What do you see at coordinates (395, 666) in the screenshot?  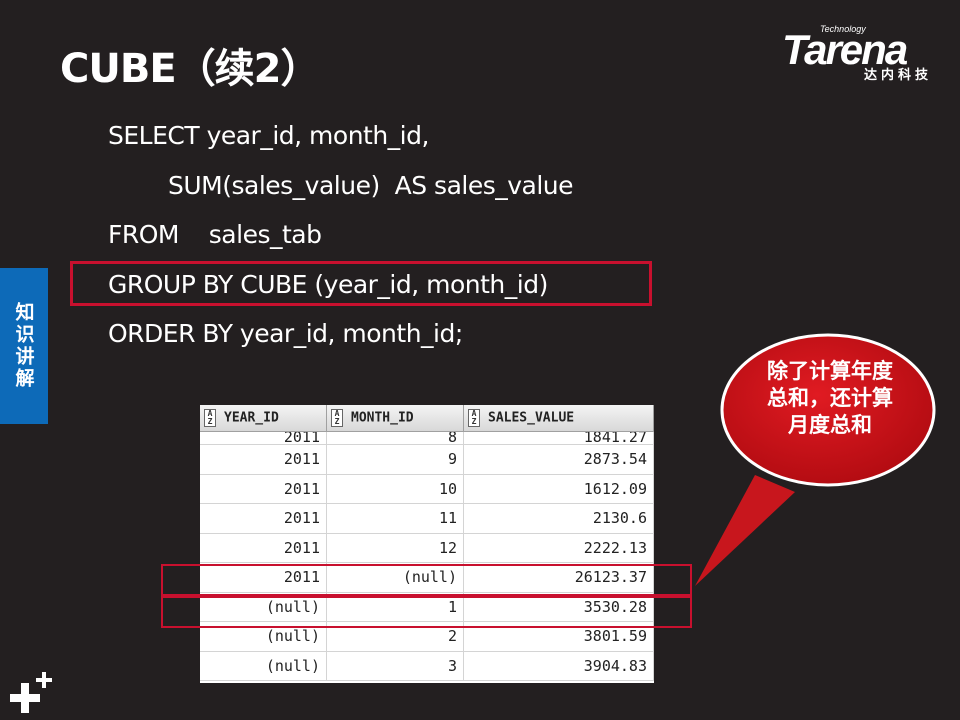 I see `cell-month-id: 3` at bounding box center [395, 666].